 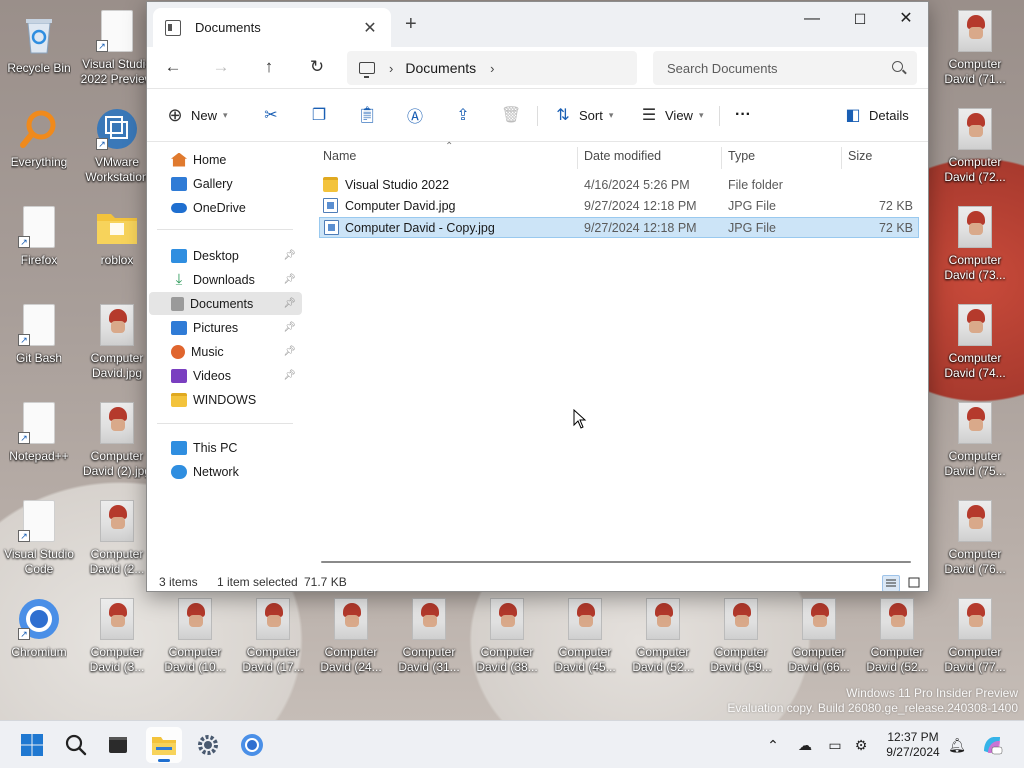 I want to click on desktop-icon-git-bash: ↗ Git Bash, so click(x=39, y=334).